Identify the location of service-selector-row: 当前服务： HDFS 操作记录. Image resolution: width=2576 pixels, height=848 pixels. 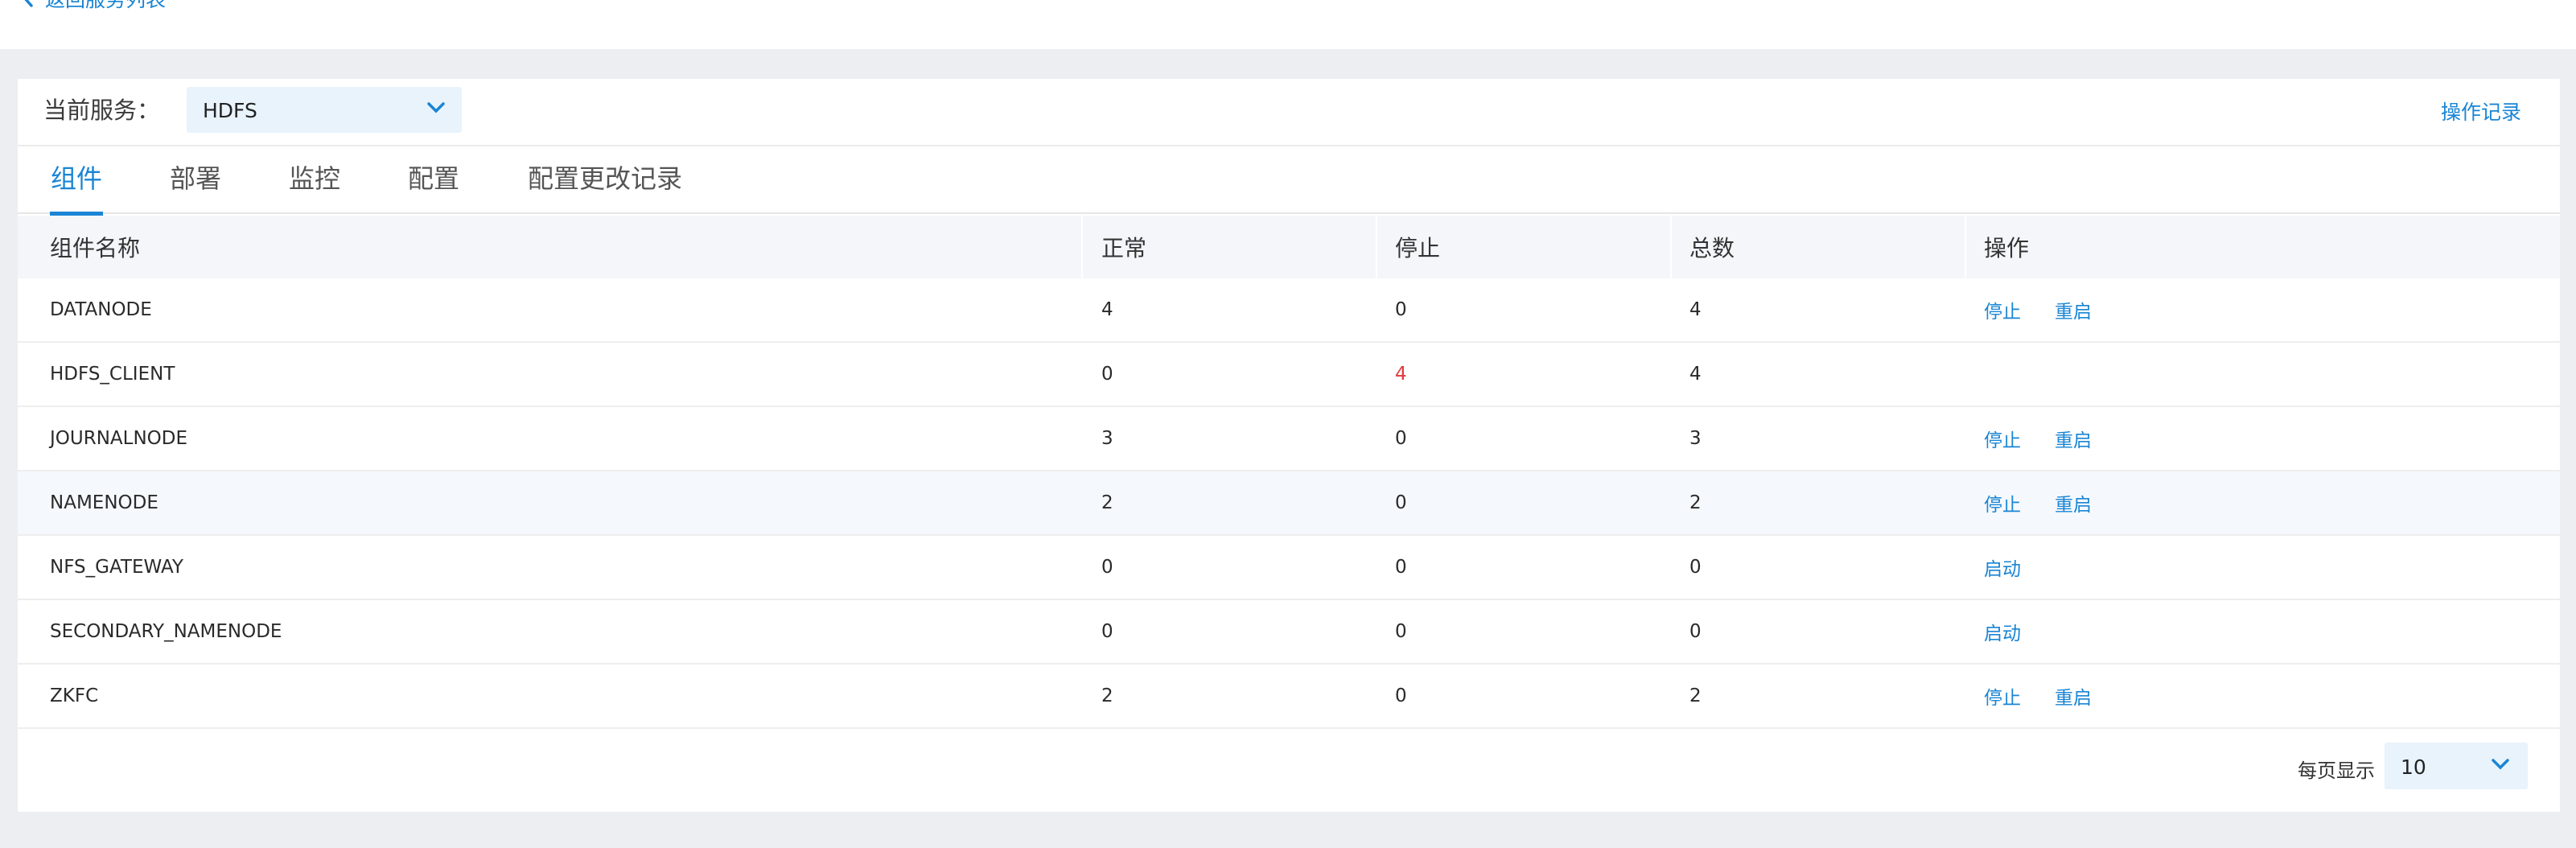
(1289, 112).